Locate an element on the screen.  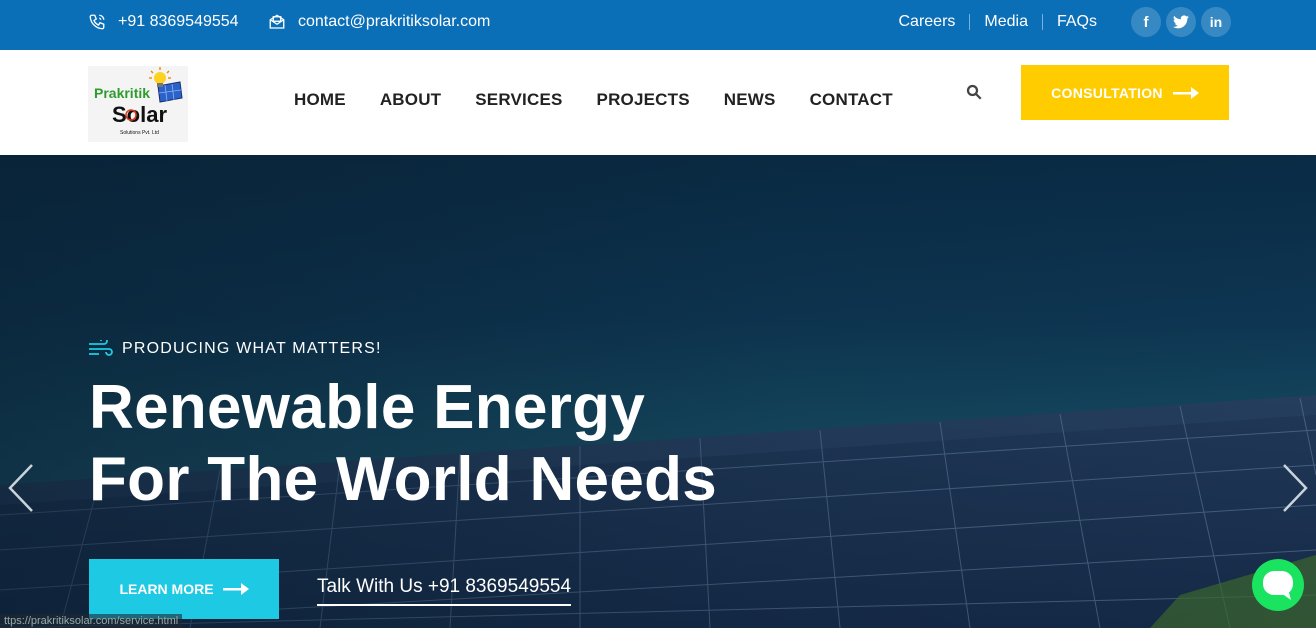
svg-text: Solutions Pvt. Ltd is located at coordinates (139, 133).